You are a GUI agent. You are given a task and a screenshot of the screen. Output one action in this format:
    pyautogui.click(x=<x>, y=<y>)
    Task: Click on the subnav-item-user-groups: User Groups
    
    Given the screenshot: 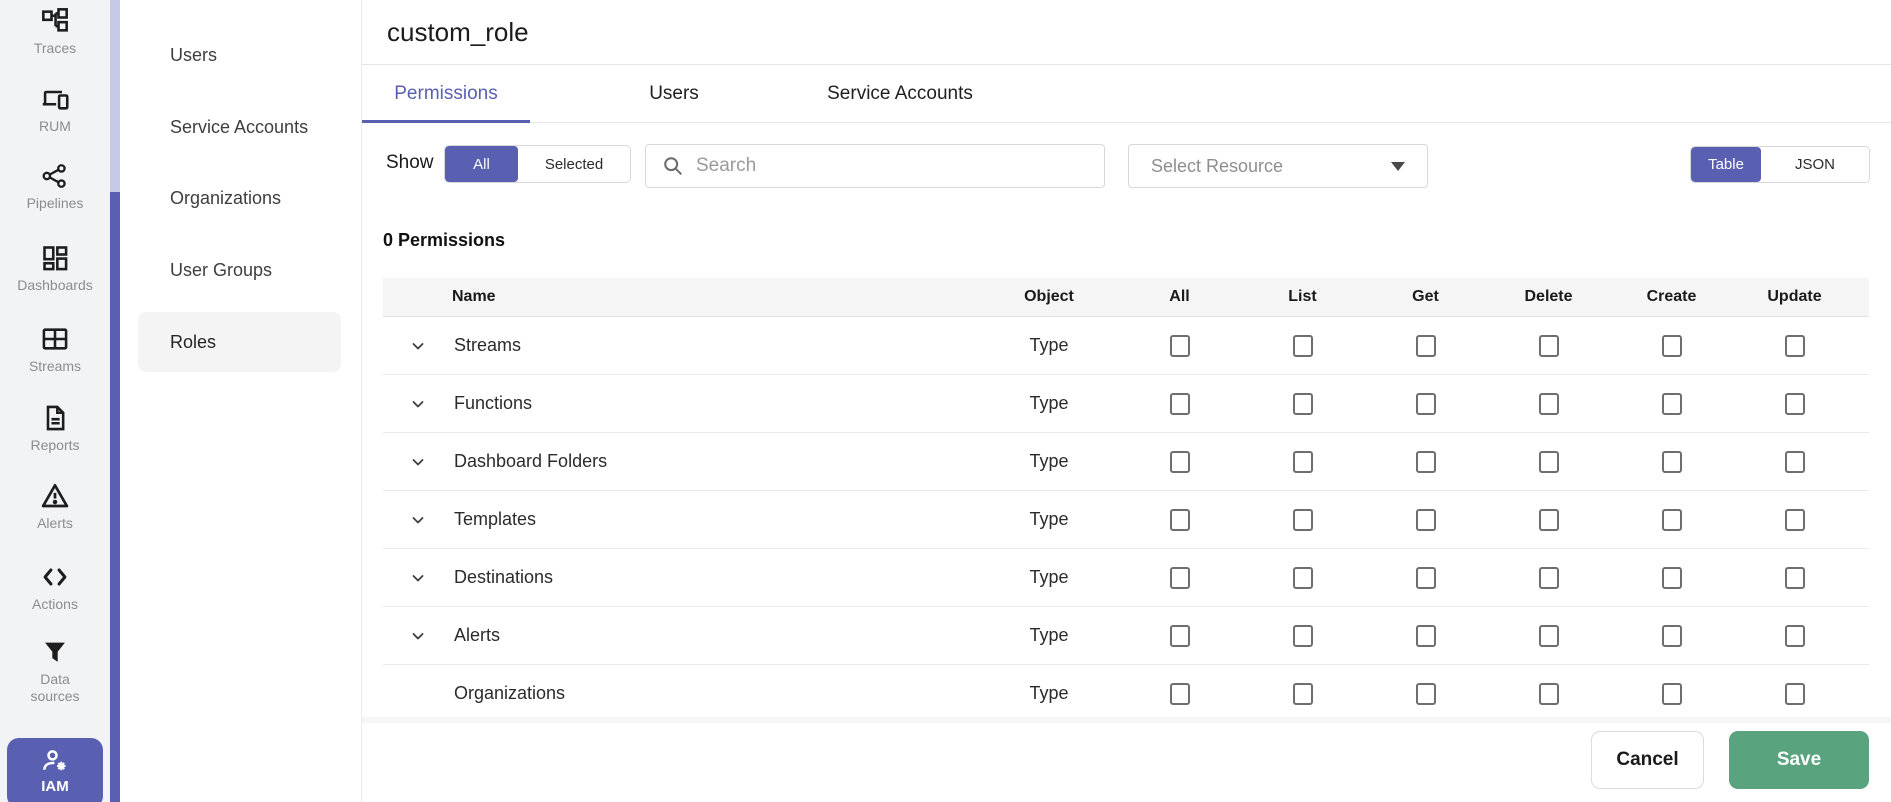 What is the action you would take?
    pyautogui.click(x=239, y=270)
    